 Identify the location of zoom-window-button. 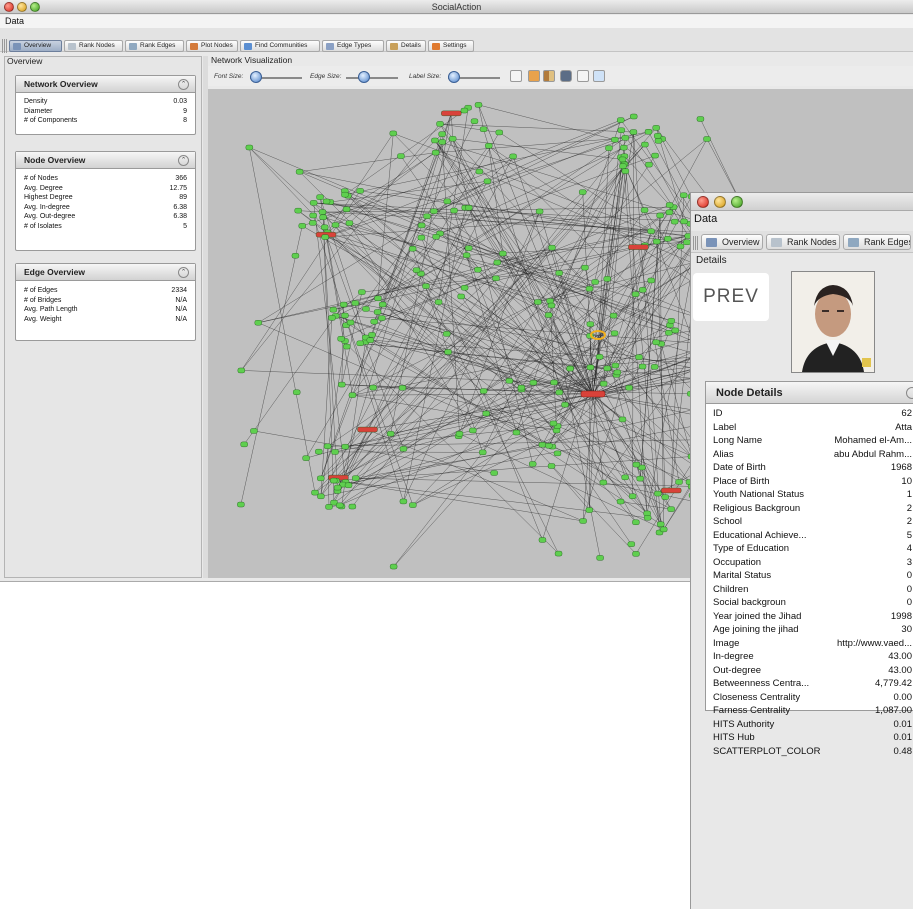
(737, 202).